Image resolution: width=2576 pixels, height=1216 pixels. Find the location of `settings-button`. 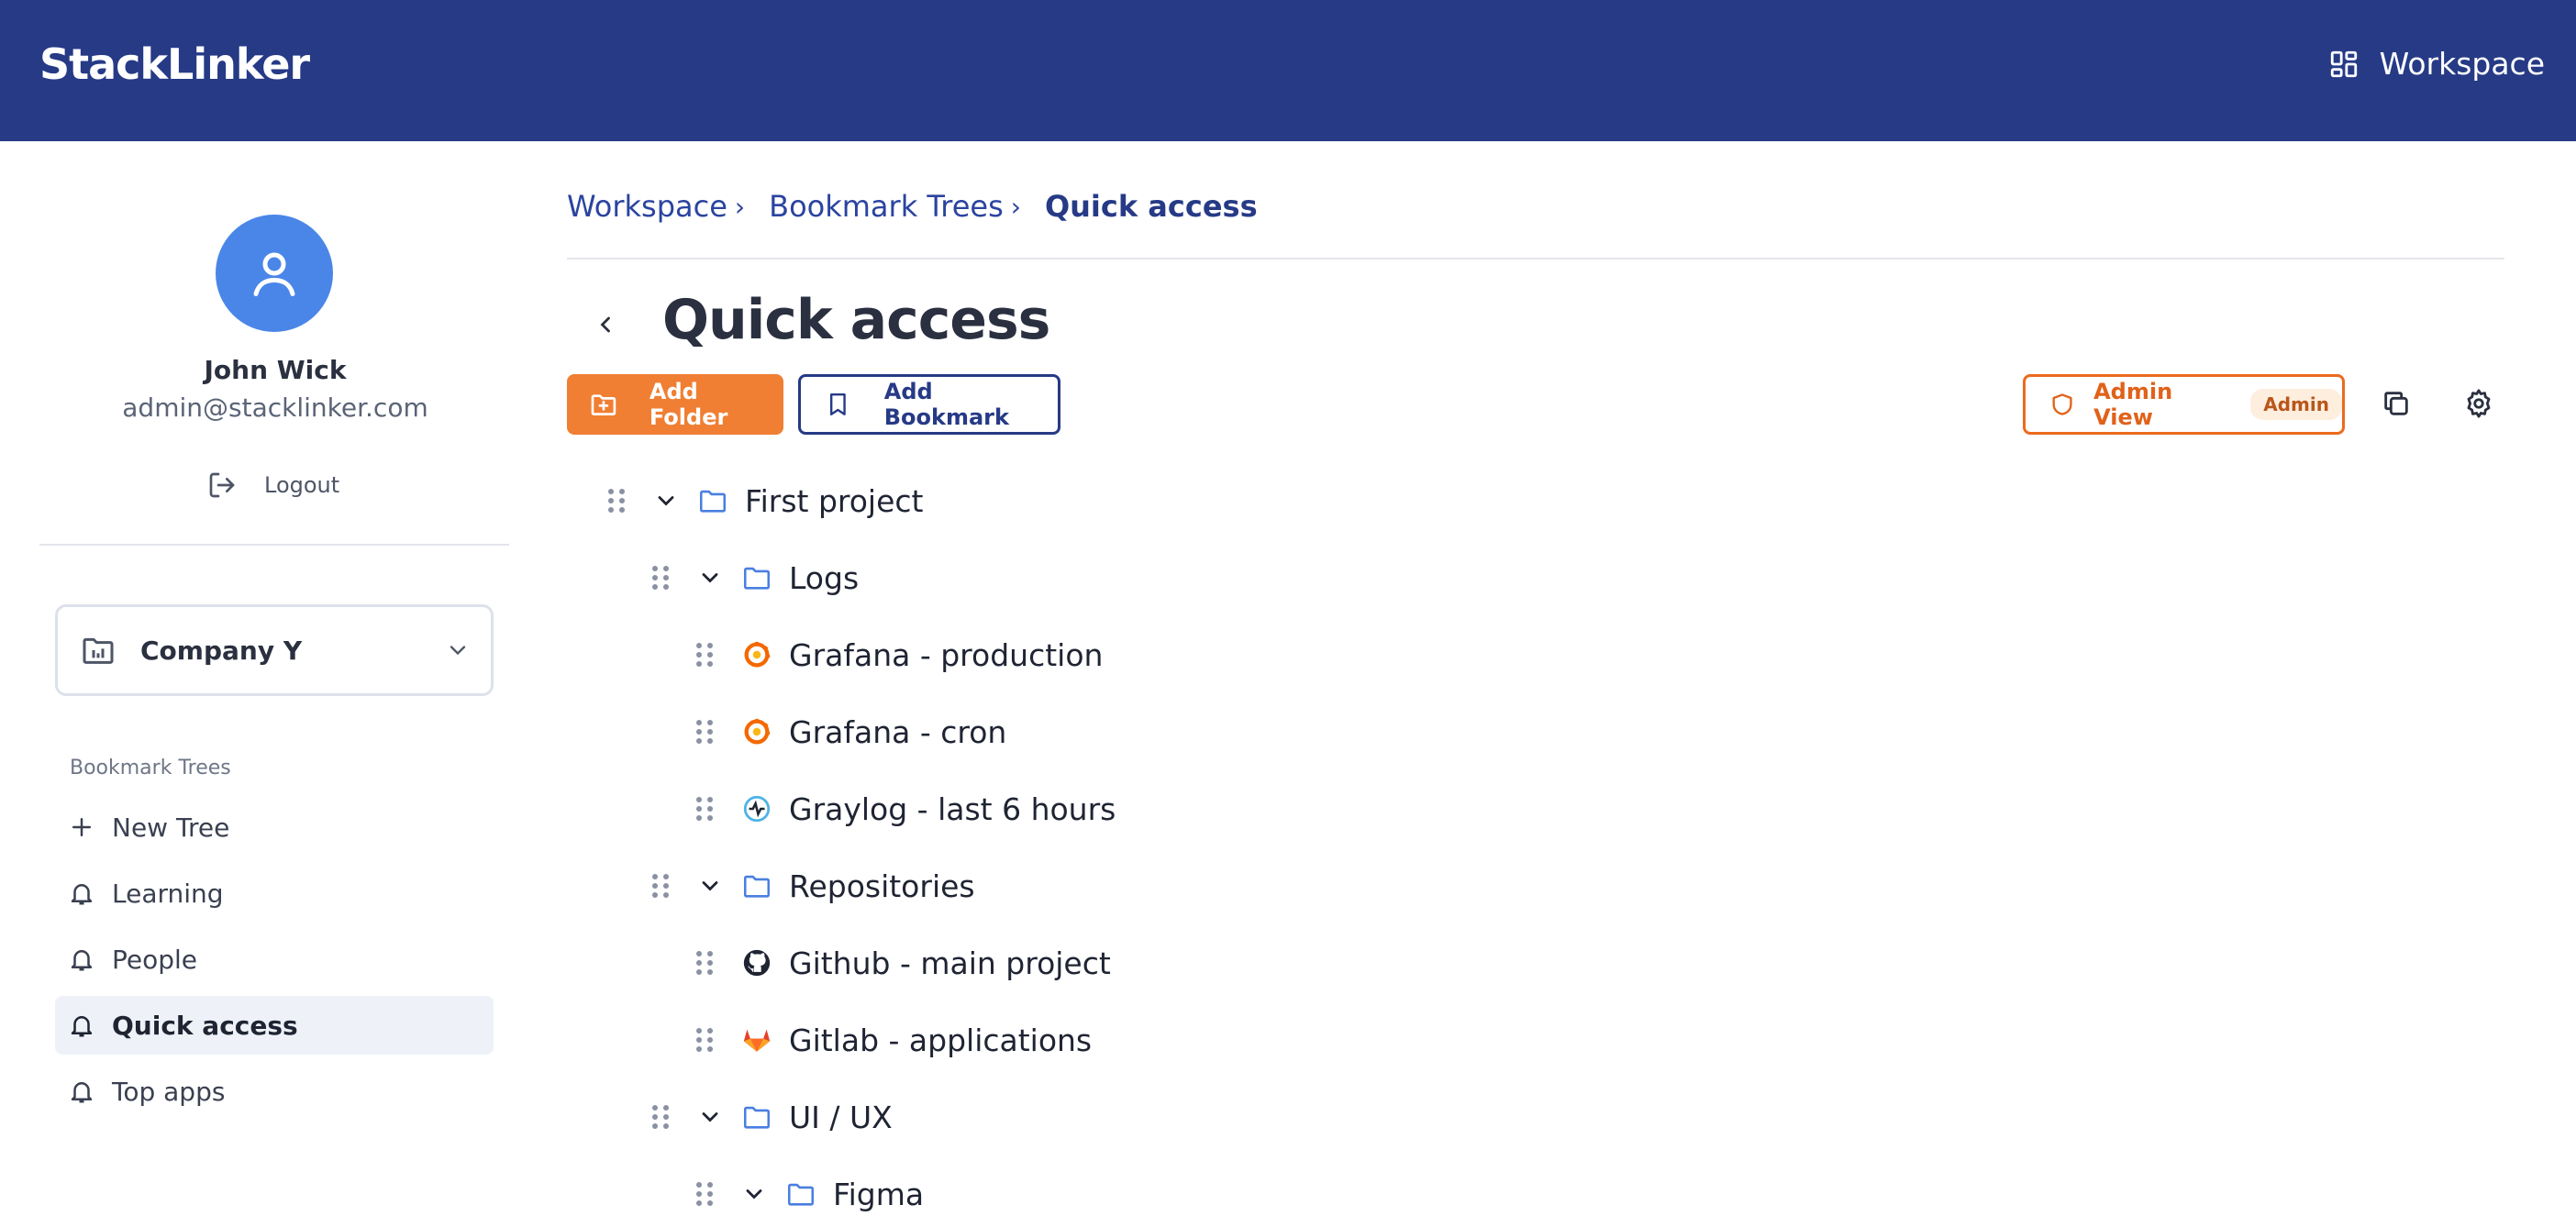

settings-button is located at coordinates (2478, 403).